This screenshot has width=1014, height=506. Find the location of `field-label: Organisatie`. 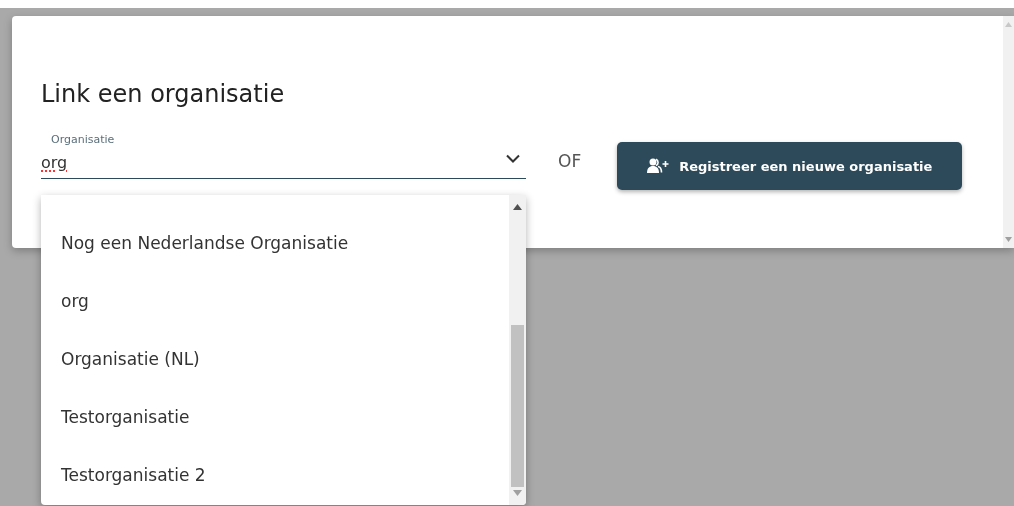

field-label: Organisatie is located at coordinates (83, 139).